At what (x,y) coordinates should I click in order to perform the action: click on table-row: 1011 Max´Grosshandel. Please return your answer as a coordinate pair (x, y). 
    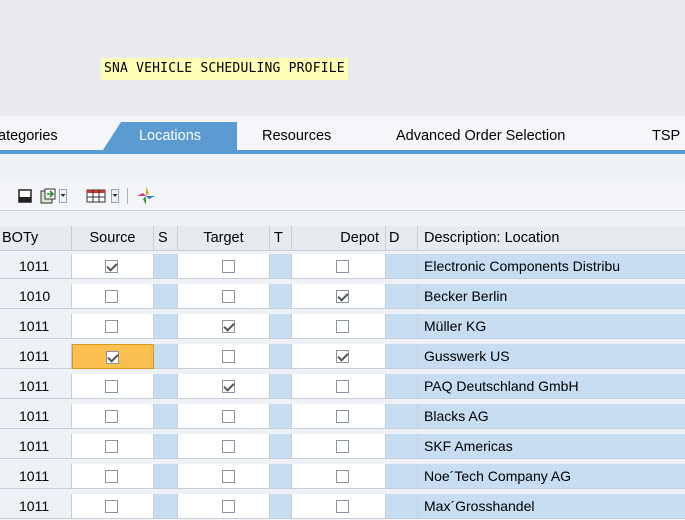
    Looking at the image, I should click on (342, 507).